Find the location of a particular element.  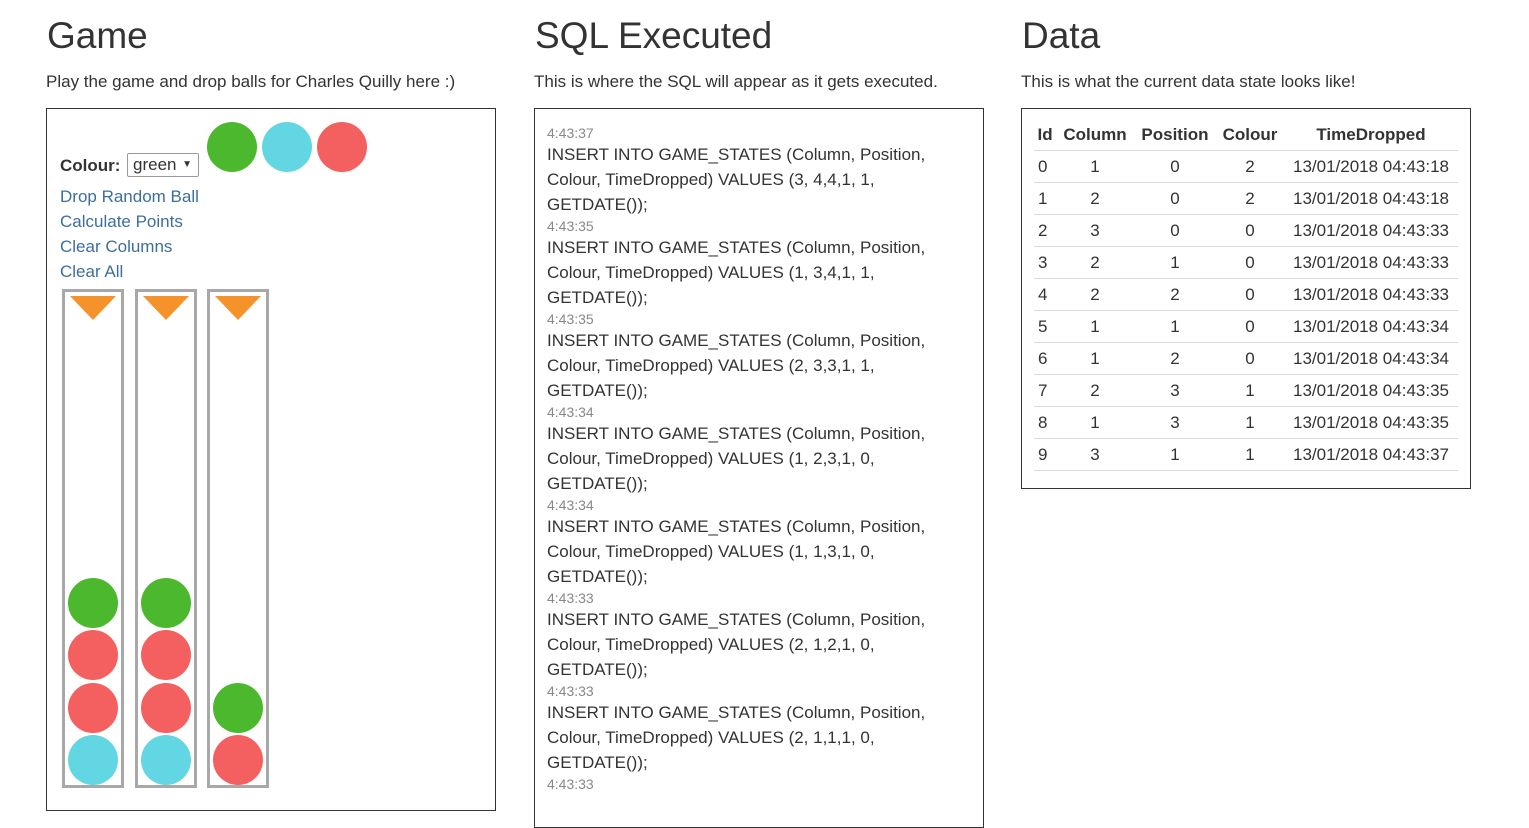

table-row: 2 3 0 0 13/01/2018 04:43:33 is located at coordinates (1246, 230).